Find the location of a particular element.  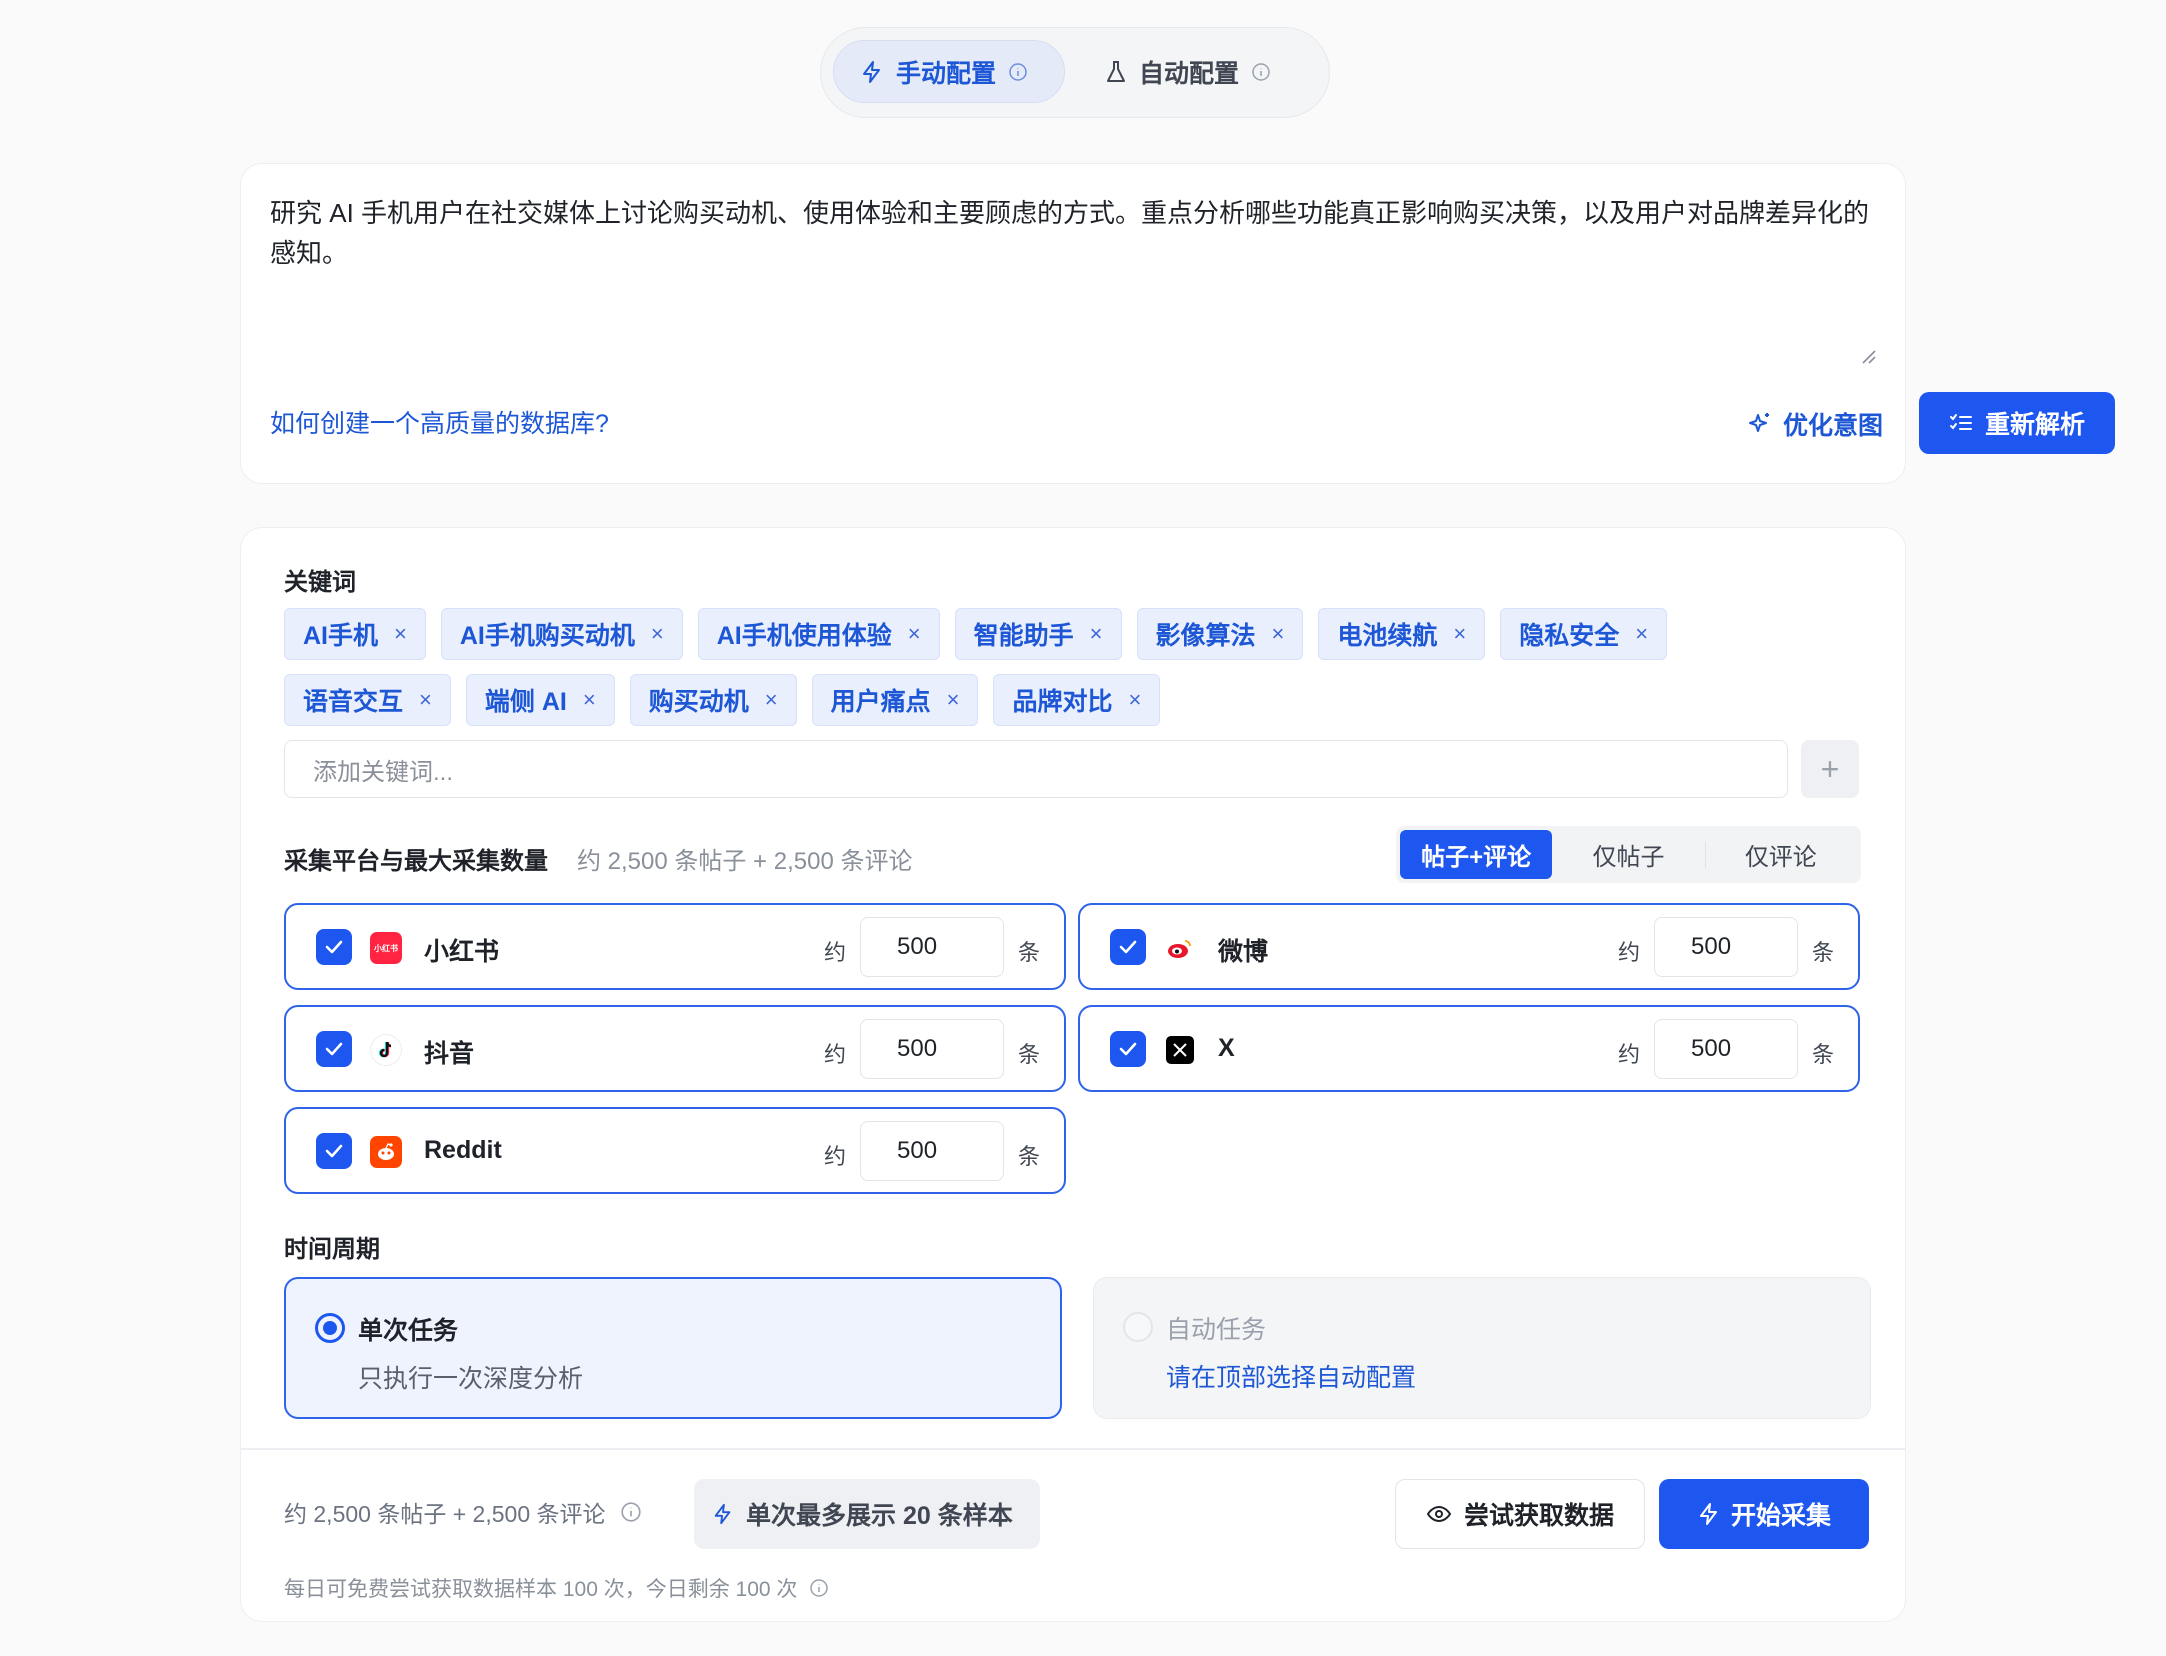

resize-handle-icon is located at coordinates (1868, 356).